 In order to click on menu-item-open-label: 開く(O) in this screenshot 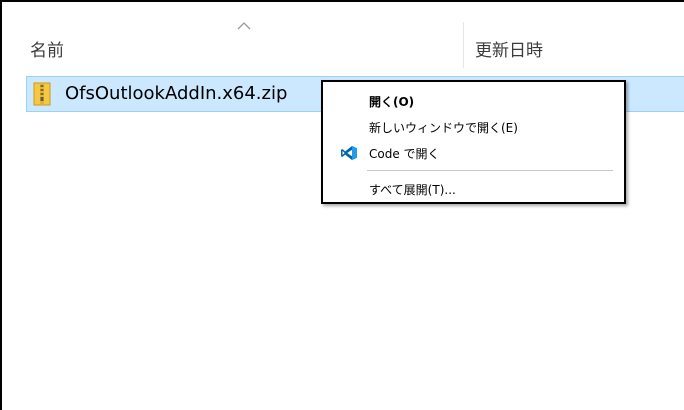, I will do `click(392, 102)`.